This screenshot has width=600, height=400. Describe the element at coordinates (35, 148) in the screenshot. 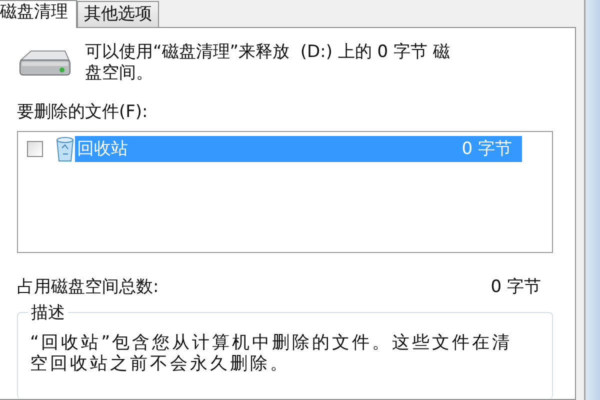

I see `checkbox` at that location.